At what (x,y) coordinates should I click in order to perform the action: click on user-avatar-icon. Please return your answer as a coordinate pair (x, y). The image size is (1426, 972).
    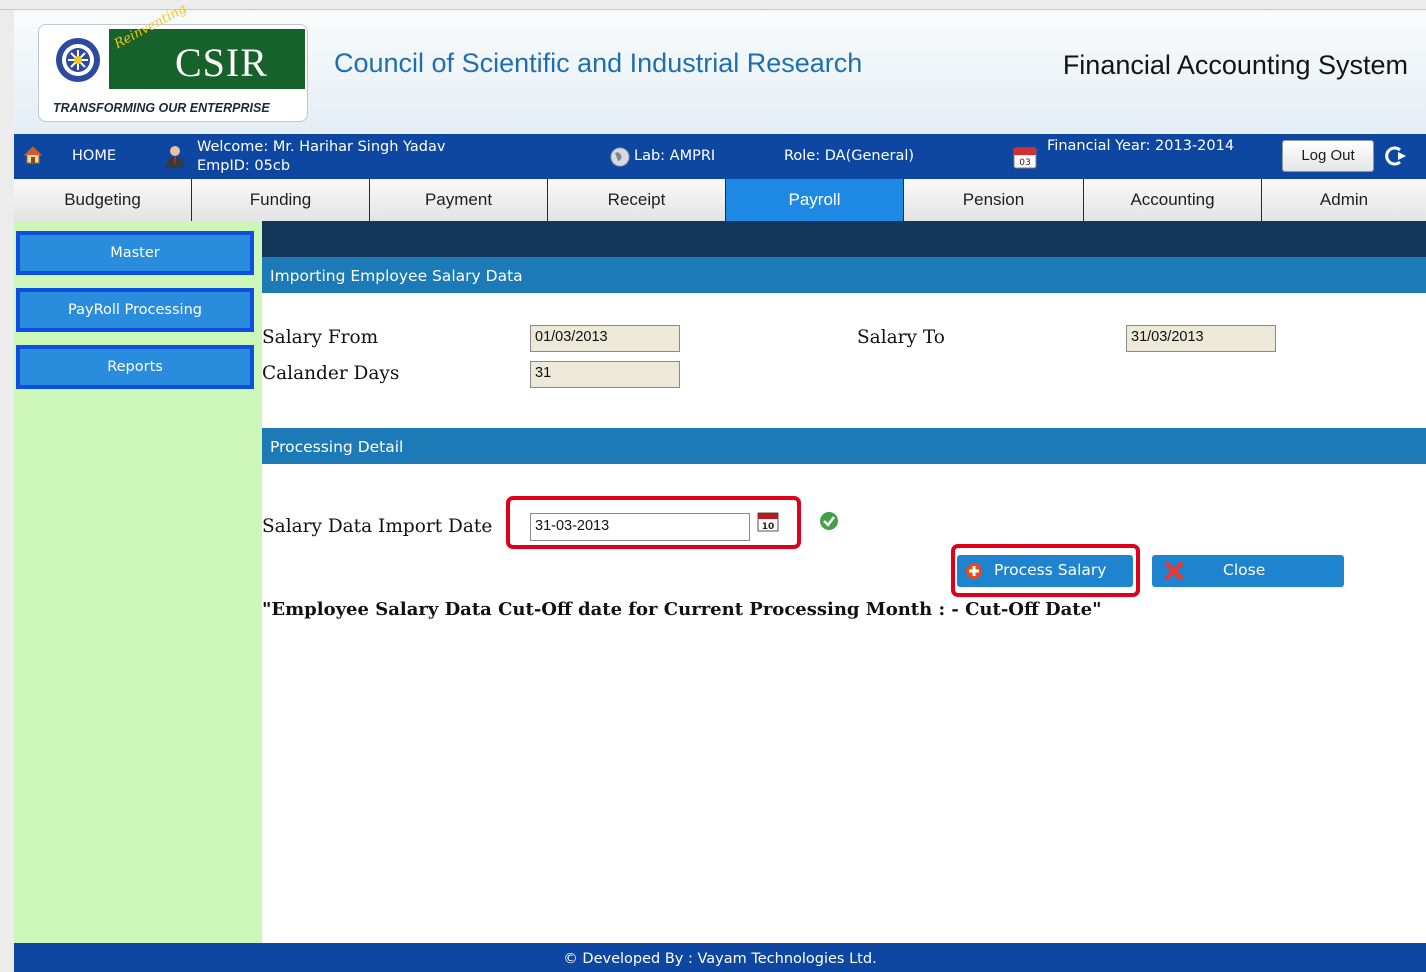
    Looking at the image, I should click on (175, 157).